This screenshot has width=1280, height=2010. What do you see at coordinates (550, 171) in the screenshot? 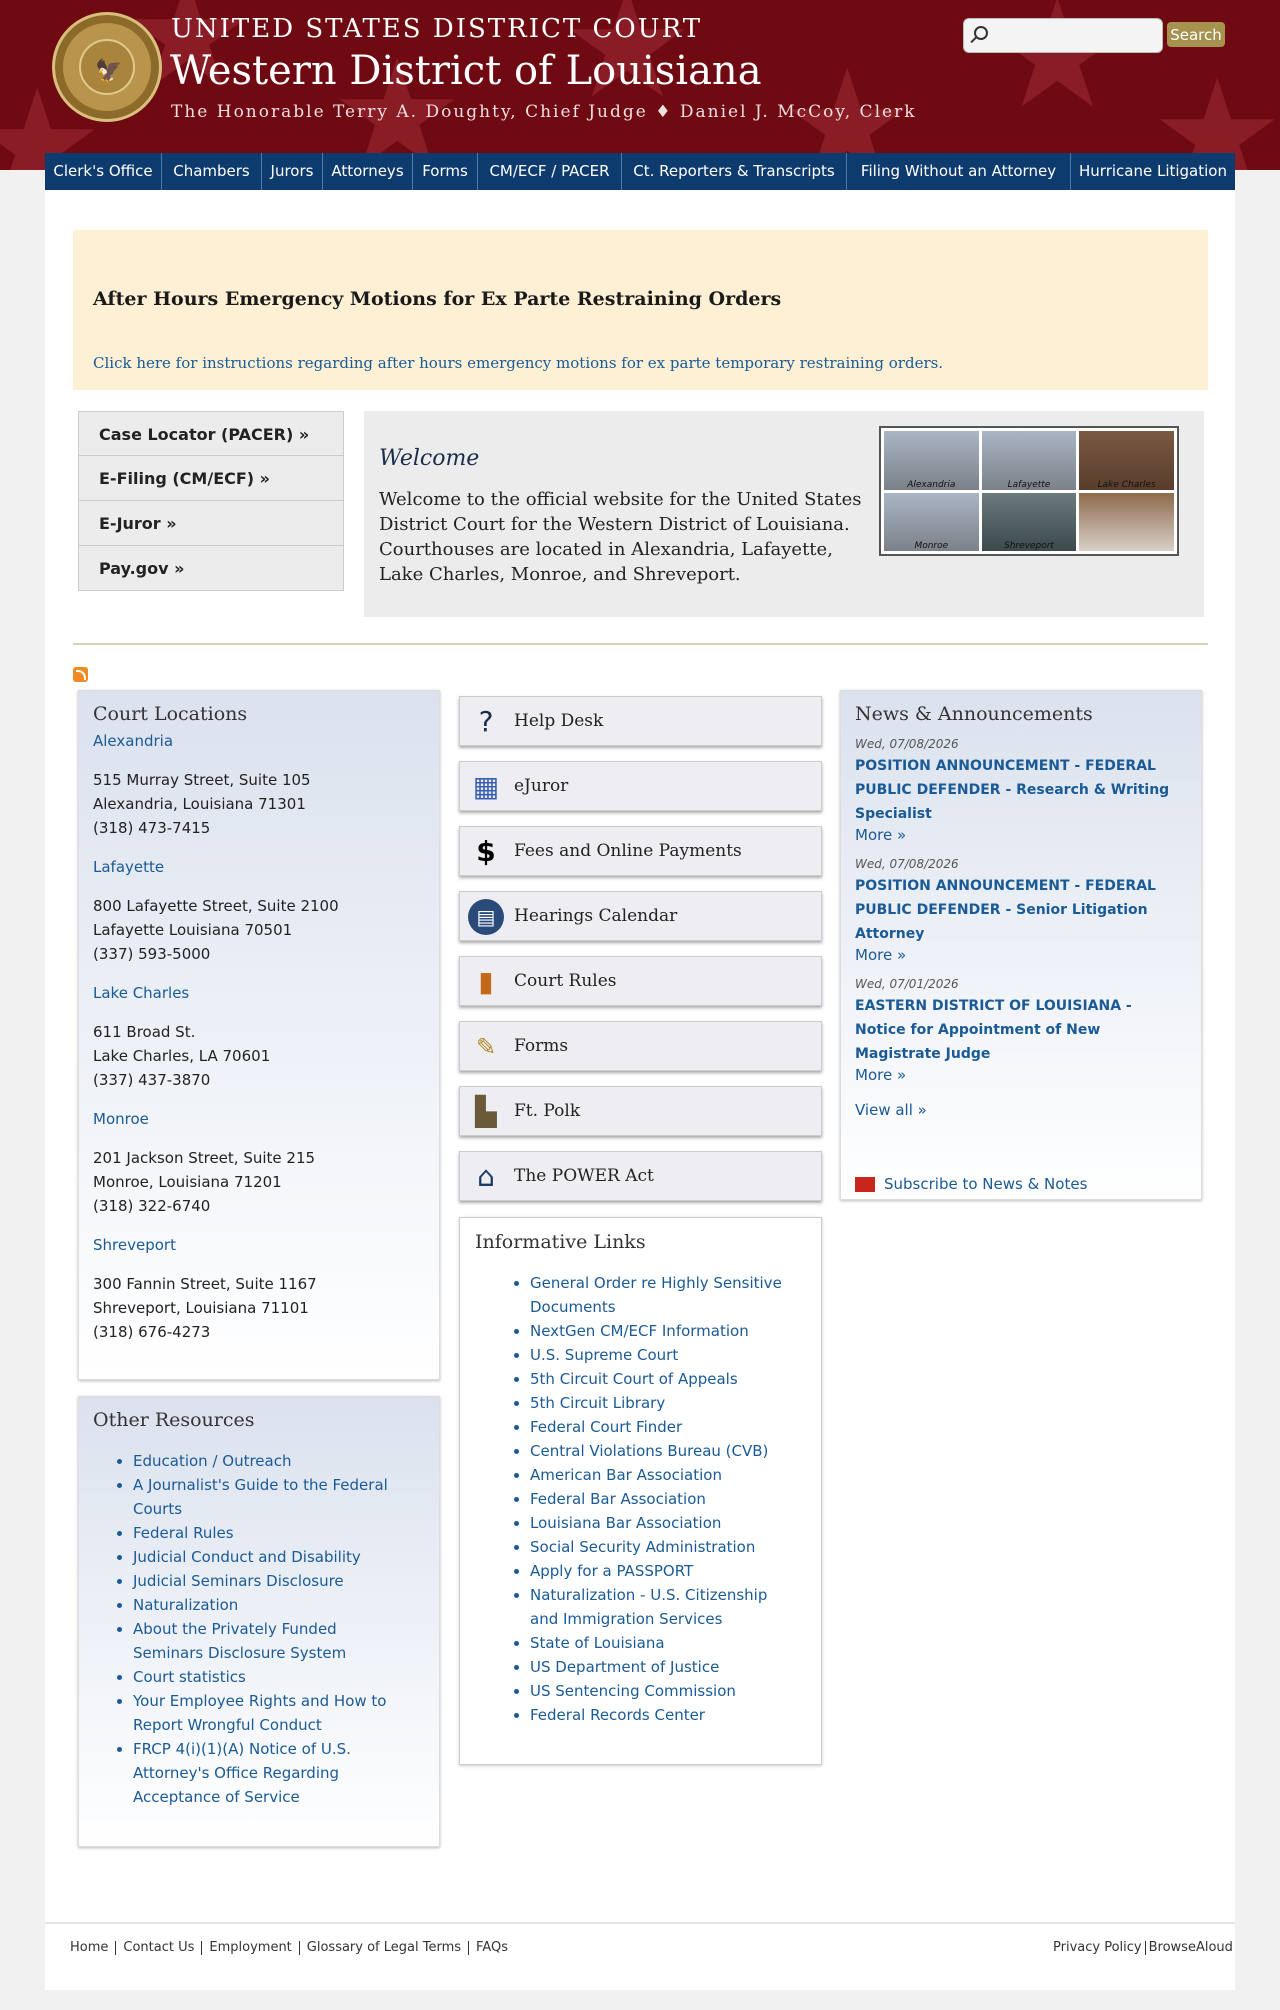
I see `nav-cmecf-pacer: CM/ECF / PACER` at bounding box center [550, 171].